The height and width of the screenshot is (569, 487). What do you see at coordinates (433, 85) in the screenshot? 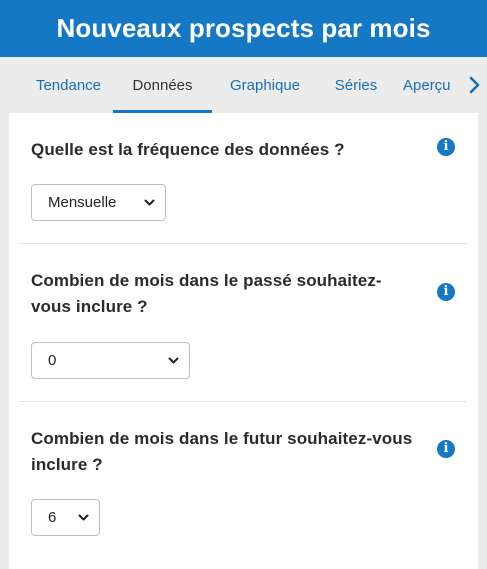
I see `tab-apercu: Aperçu` at bounding box center [433, 85].